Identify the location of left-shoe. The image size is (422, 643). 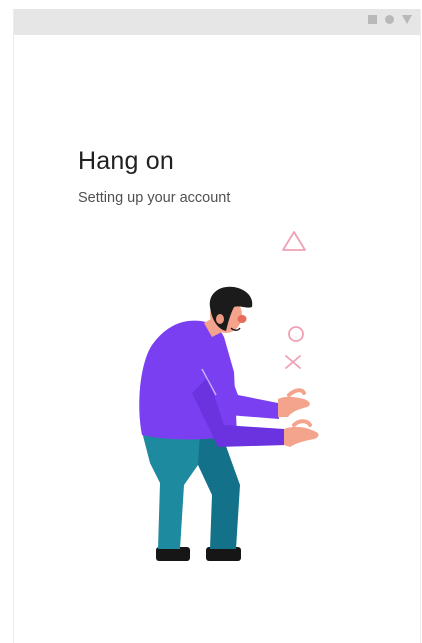
(173, 554).